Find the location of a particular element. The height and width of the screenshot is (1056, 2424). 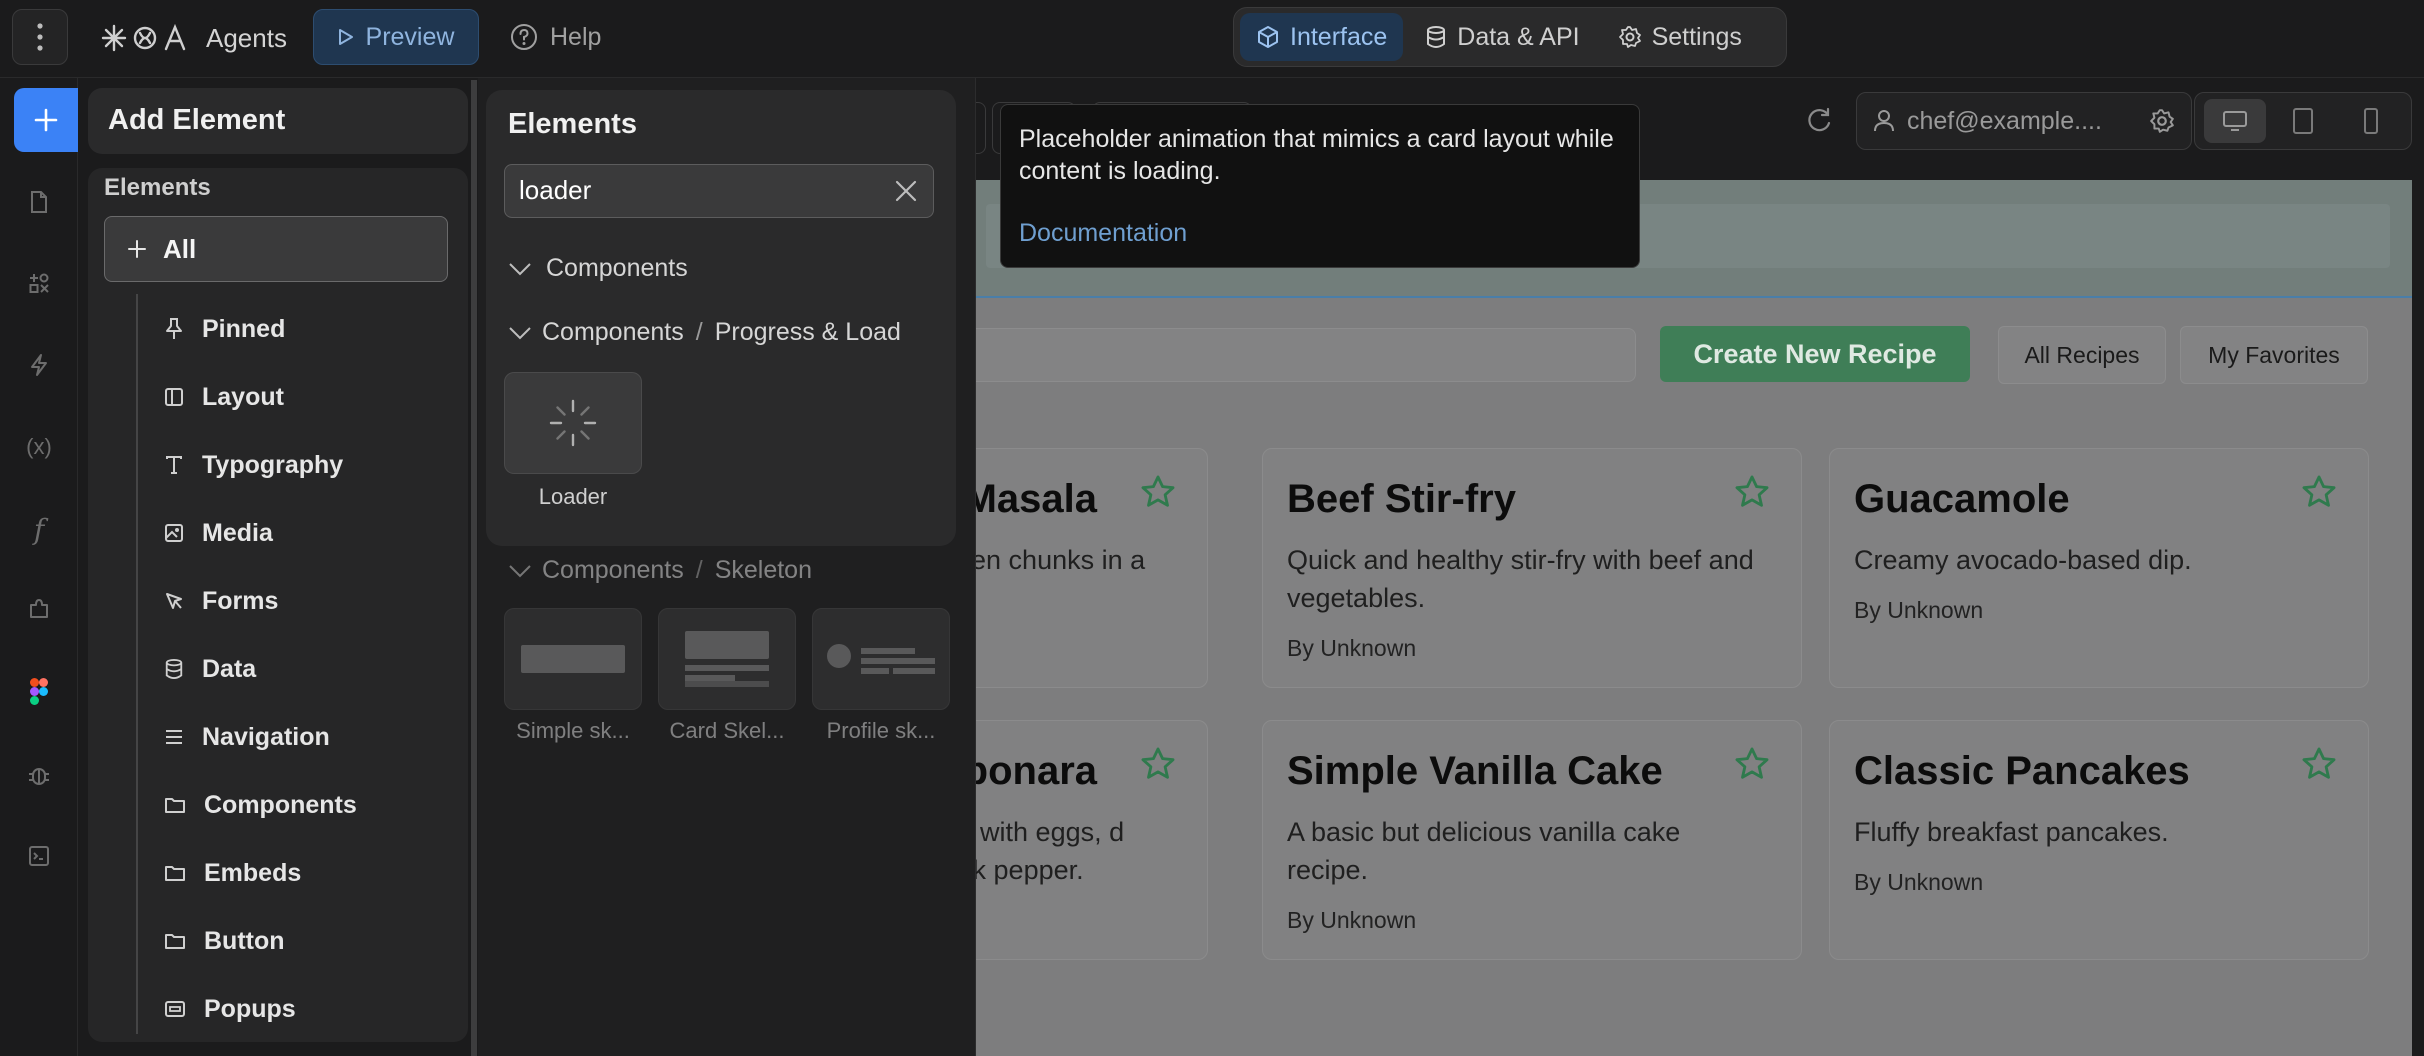

play-icon is located at coordinates (345, 37).